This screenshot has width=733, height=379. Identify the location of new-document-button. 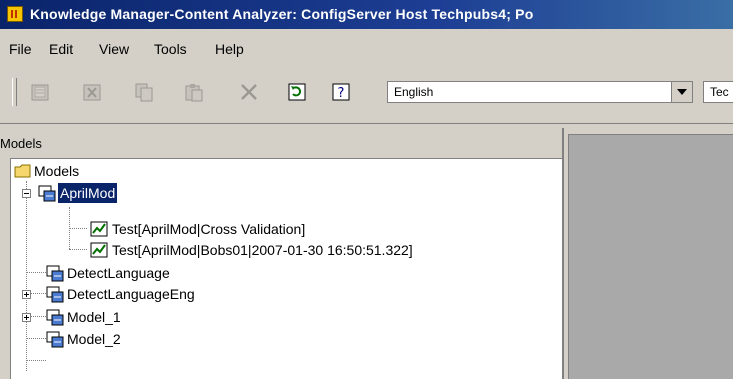
(40, 92).